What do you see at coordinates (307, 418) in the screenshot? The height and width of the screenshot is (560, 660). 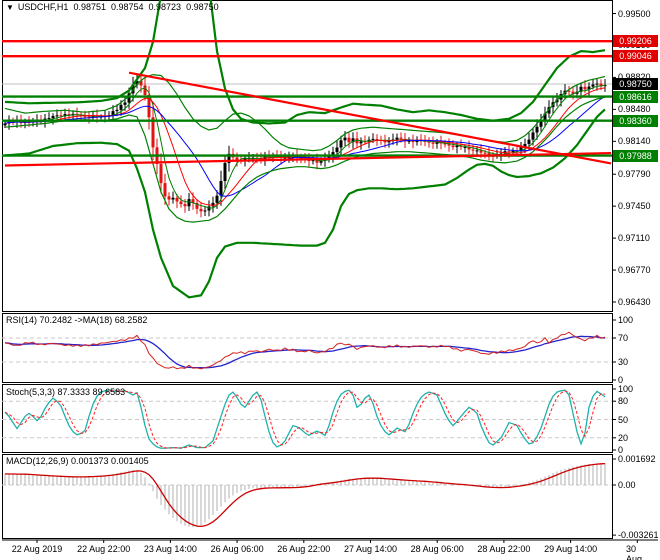 I see `stoch-panel` at bounding box center [307, 418].